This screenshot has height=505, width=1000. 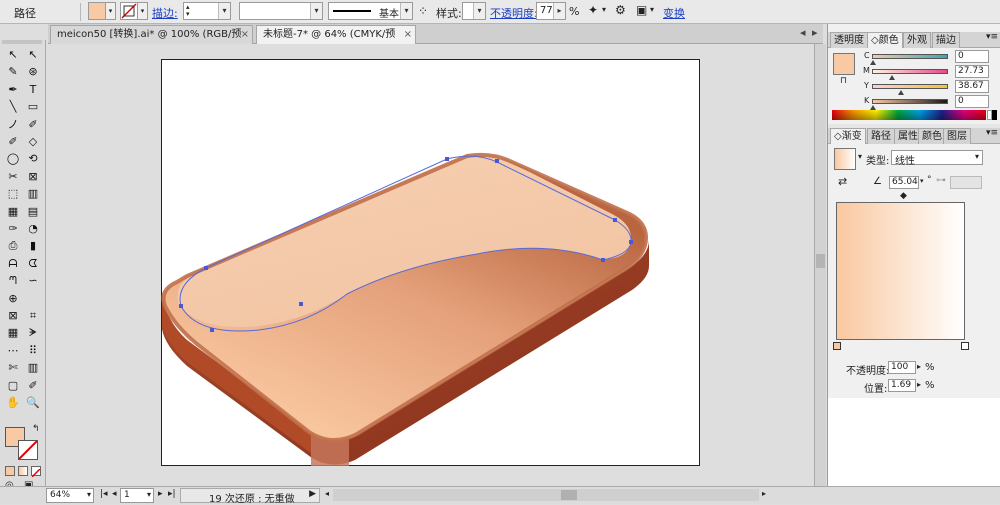 I want to click on tab-transparency: 透明度, so click(x=849, y=40).